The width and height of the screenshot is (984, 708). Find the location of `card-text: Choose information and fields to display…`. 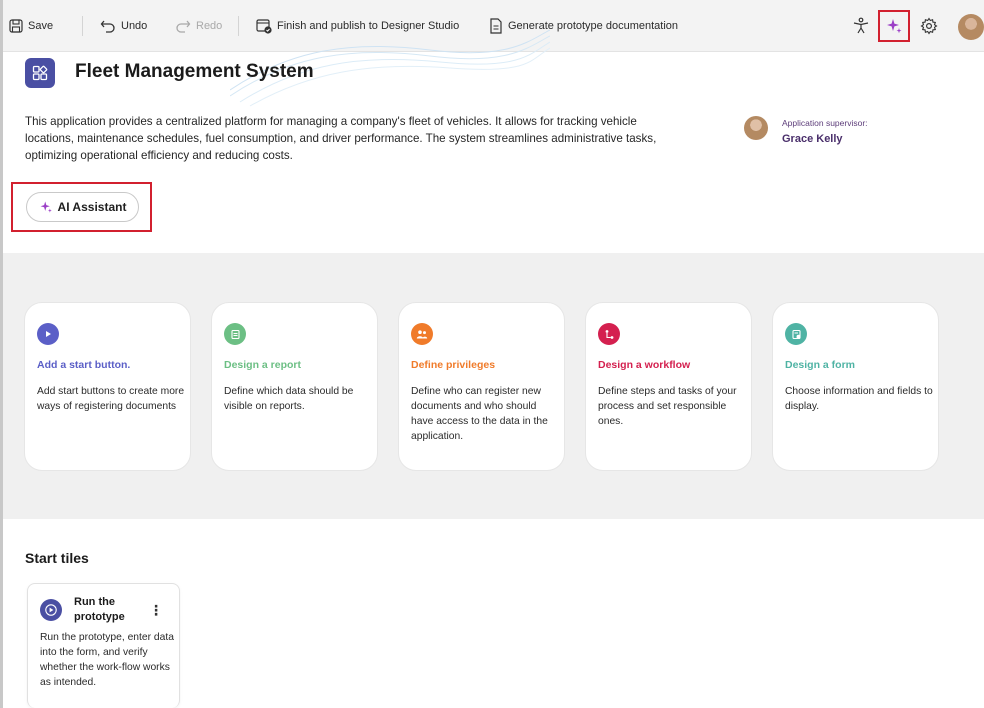

card-text: Choose information and fields to display… is located at coordinates (859, 399).